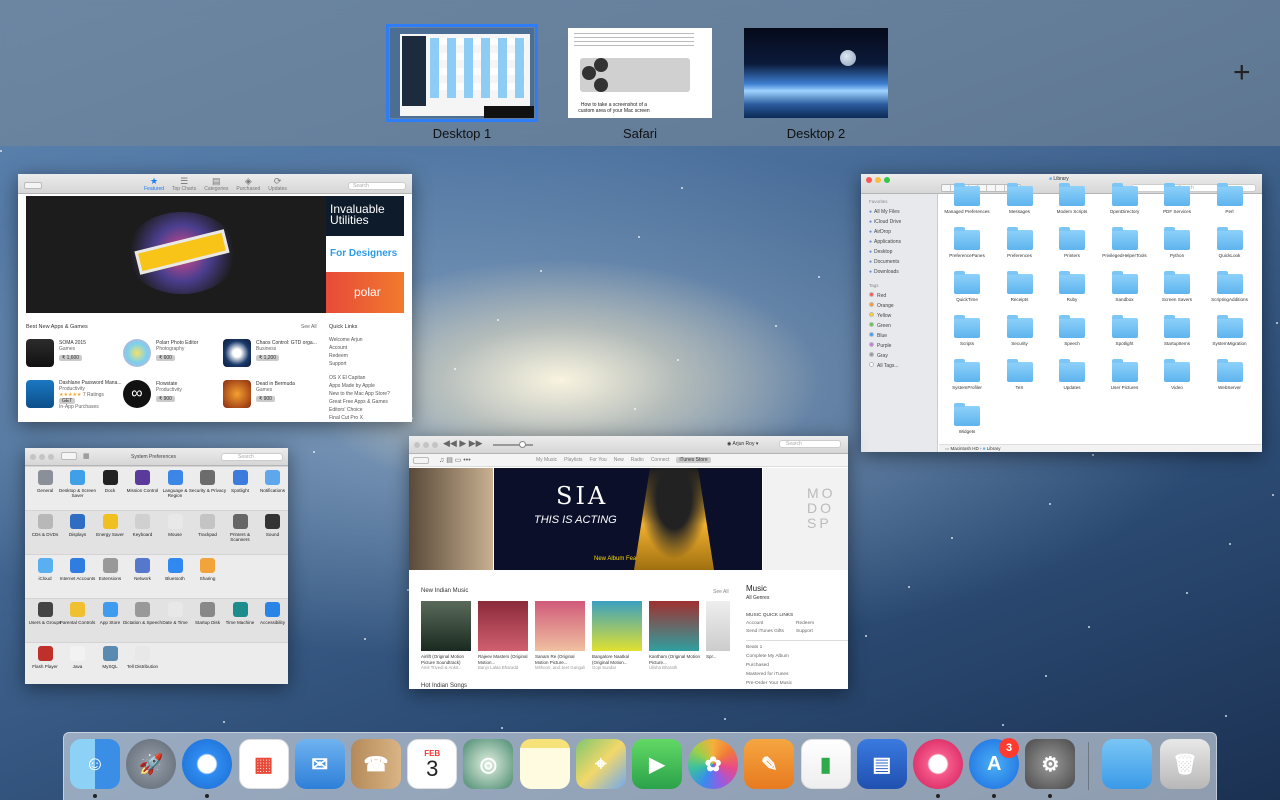  Describe the element at coordinates (1185, 764) in the screenshot. I see `trash-icon: 🗑` at that location.